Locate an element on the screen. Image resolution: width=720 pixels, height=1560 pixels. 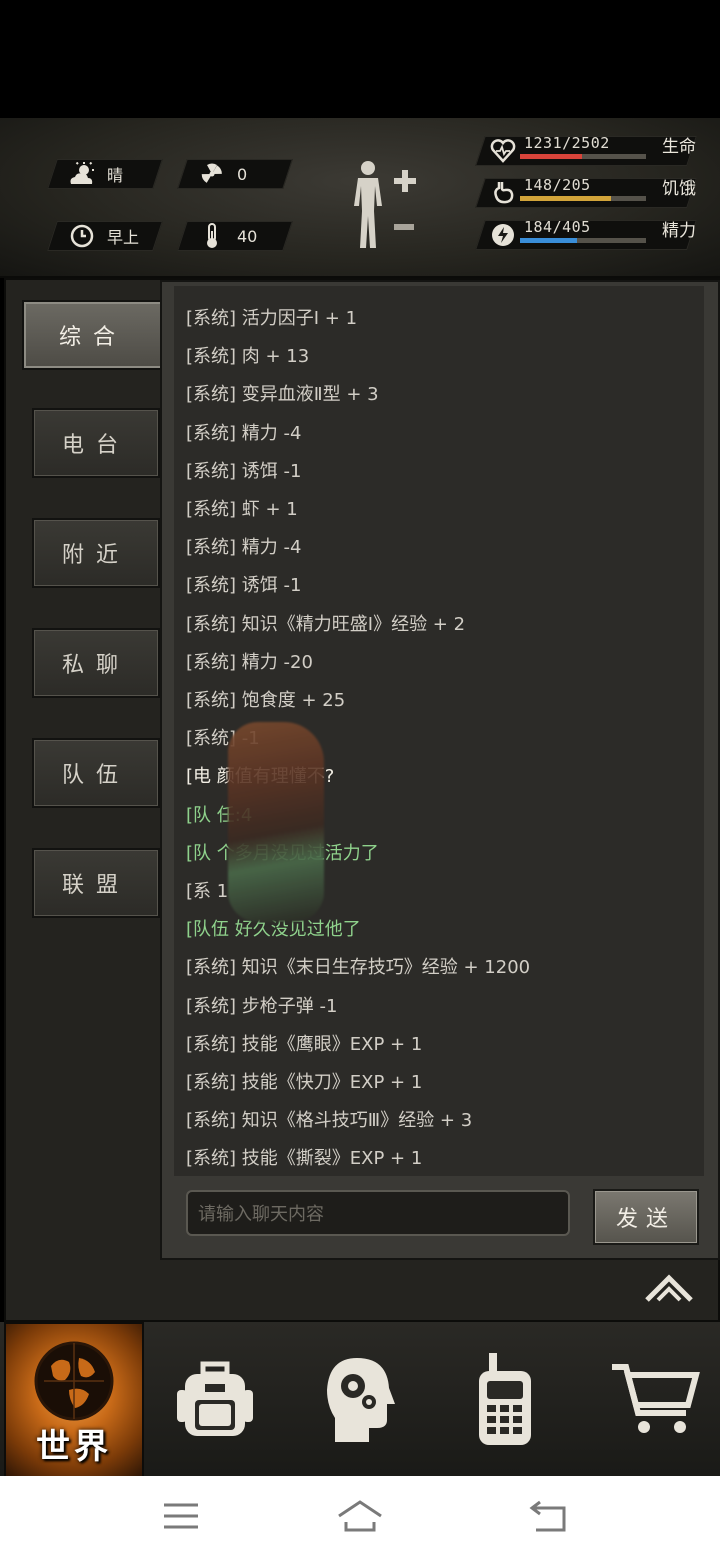
character-body-button is located at coordinates (386, 204).